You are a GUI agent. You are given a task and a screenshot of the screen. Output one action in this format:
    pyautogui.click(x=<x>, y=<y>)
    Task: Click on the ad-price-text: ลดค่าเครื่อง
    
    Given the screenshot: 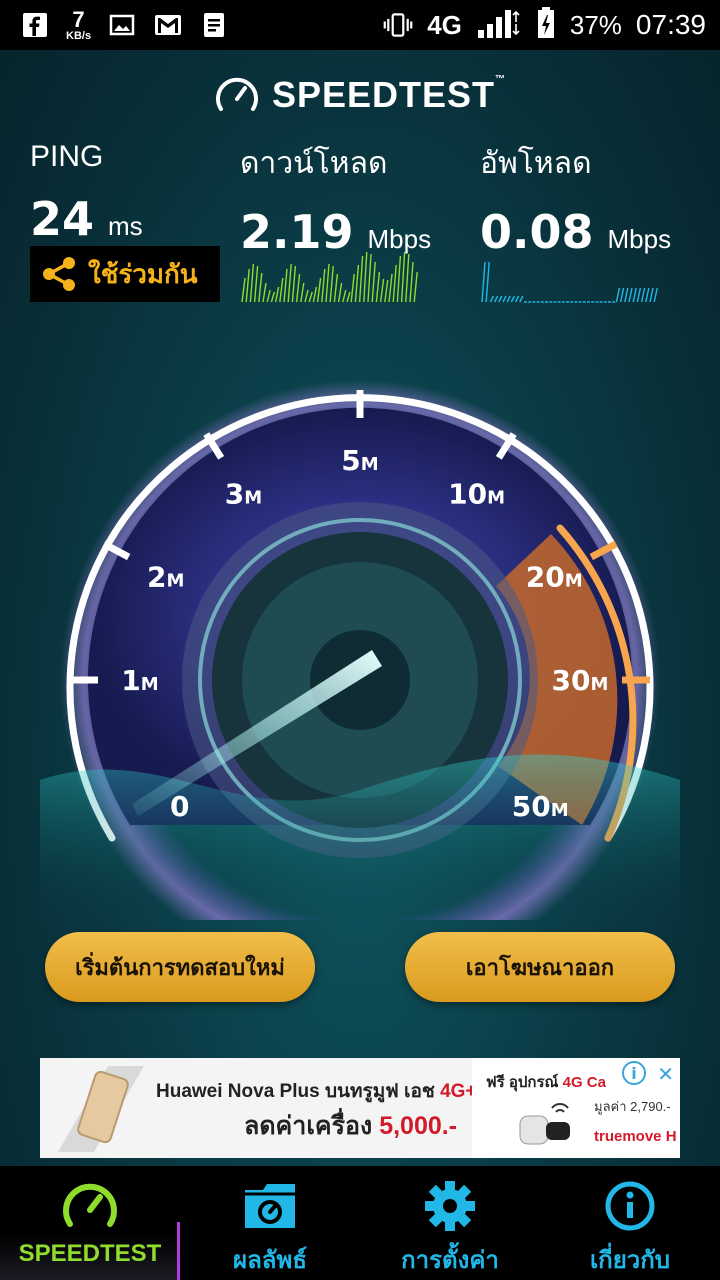 What is the action you would take?
    pyautogui.click(x=312, y=1126)
    